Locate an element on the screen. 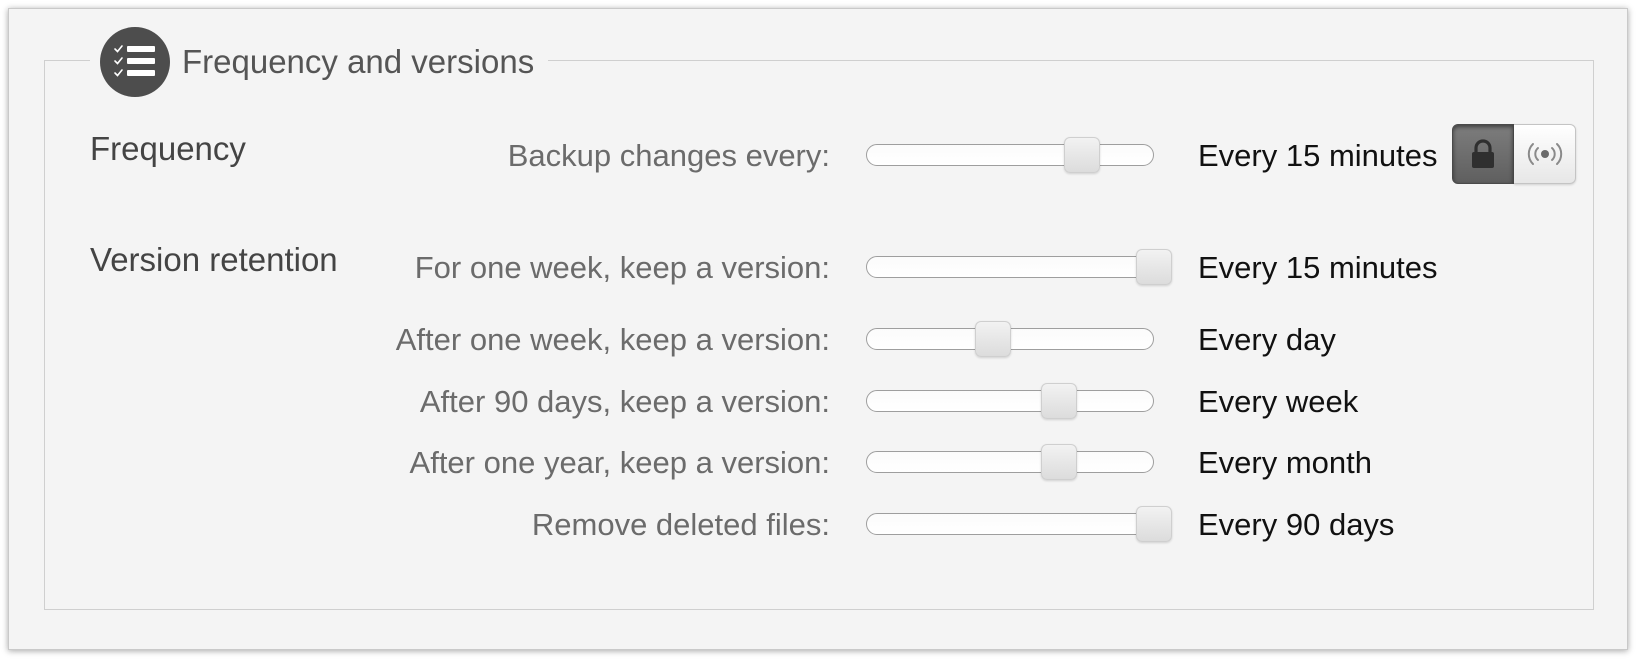  group-title: Frequency and versions is located at coordinates (358, 61).